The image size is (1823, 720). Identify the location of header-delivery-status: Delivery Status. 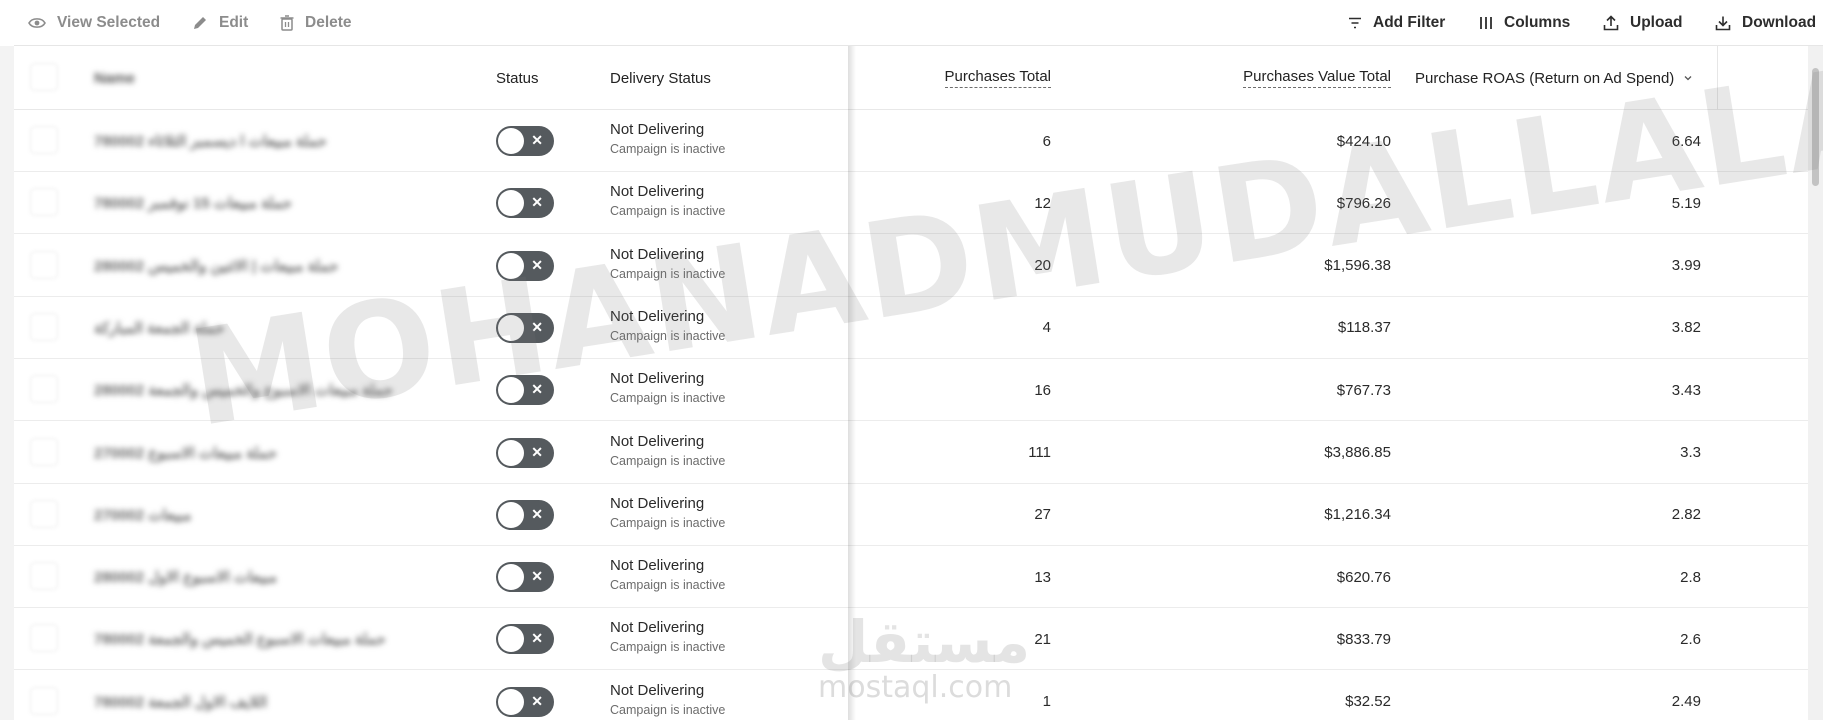
(710, 78).